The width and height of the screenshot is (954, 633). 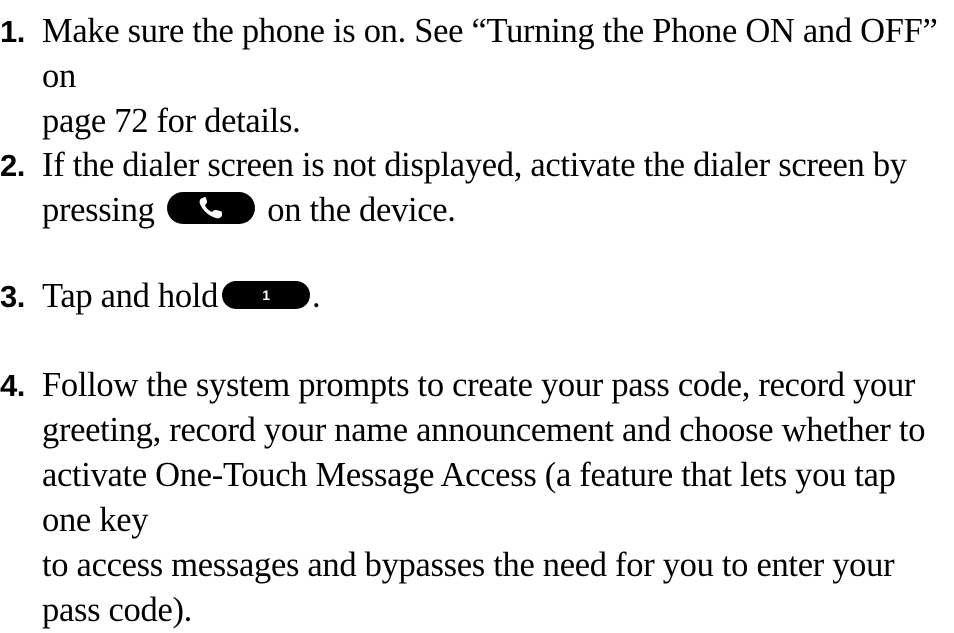 What do you see at coordinates (316, 296) in the screenshot?
I see `step-text-after-key: .` at bounding box center [316, 296].